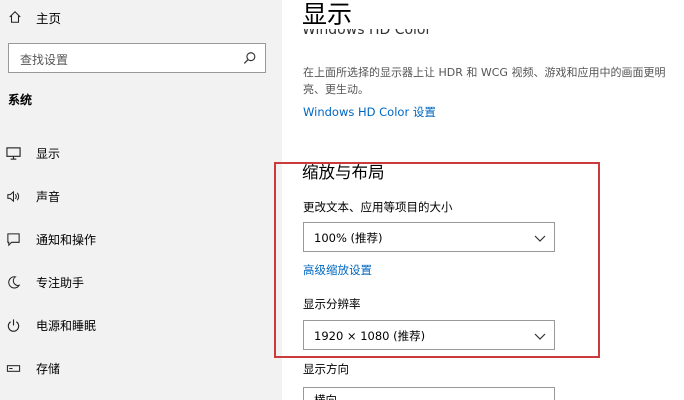  Describe the element at coordinates (452, 36) in the screenshot. I see `hdr-heading: Windows HD Color` at that location.